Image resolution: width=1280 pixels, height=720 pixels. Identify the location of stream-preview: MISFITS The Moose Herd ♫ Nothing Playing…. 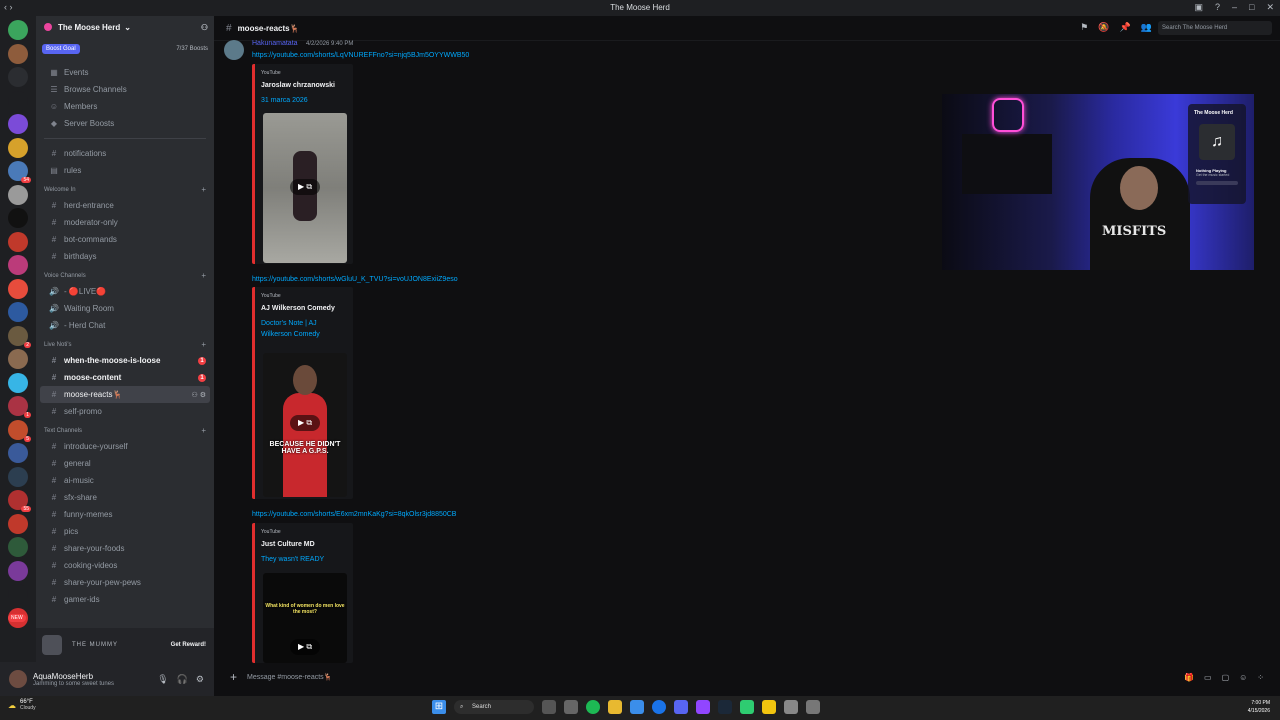
(1098, 182).